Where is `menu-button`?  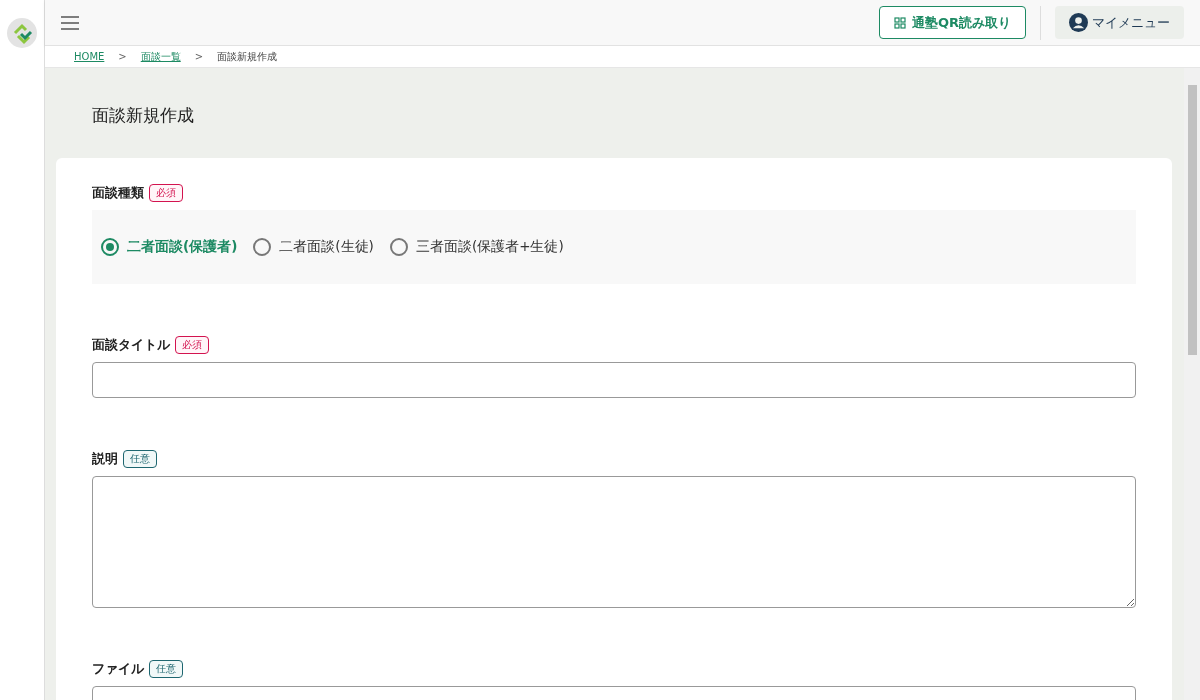
menu-button is located at coordinates (70, 22).